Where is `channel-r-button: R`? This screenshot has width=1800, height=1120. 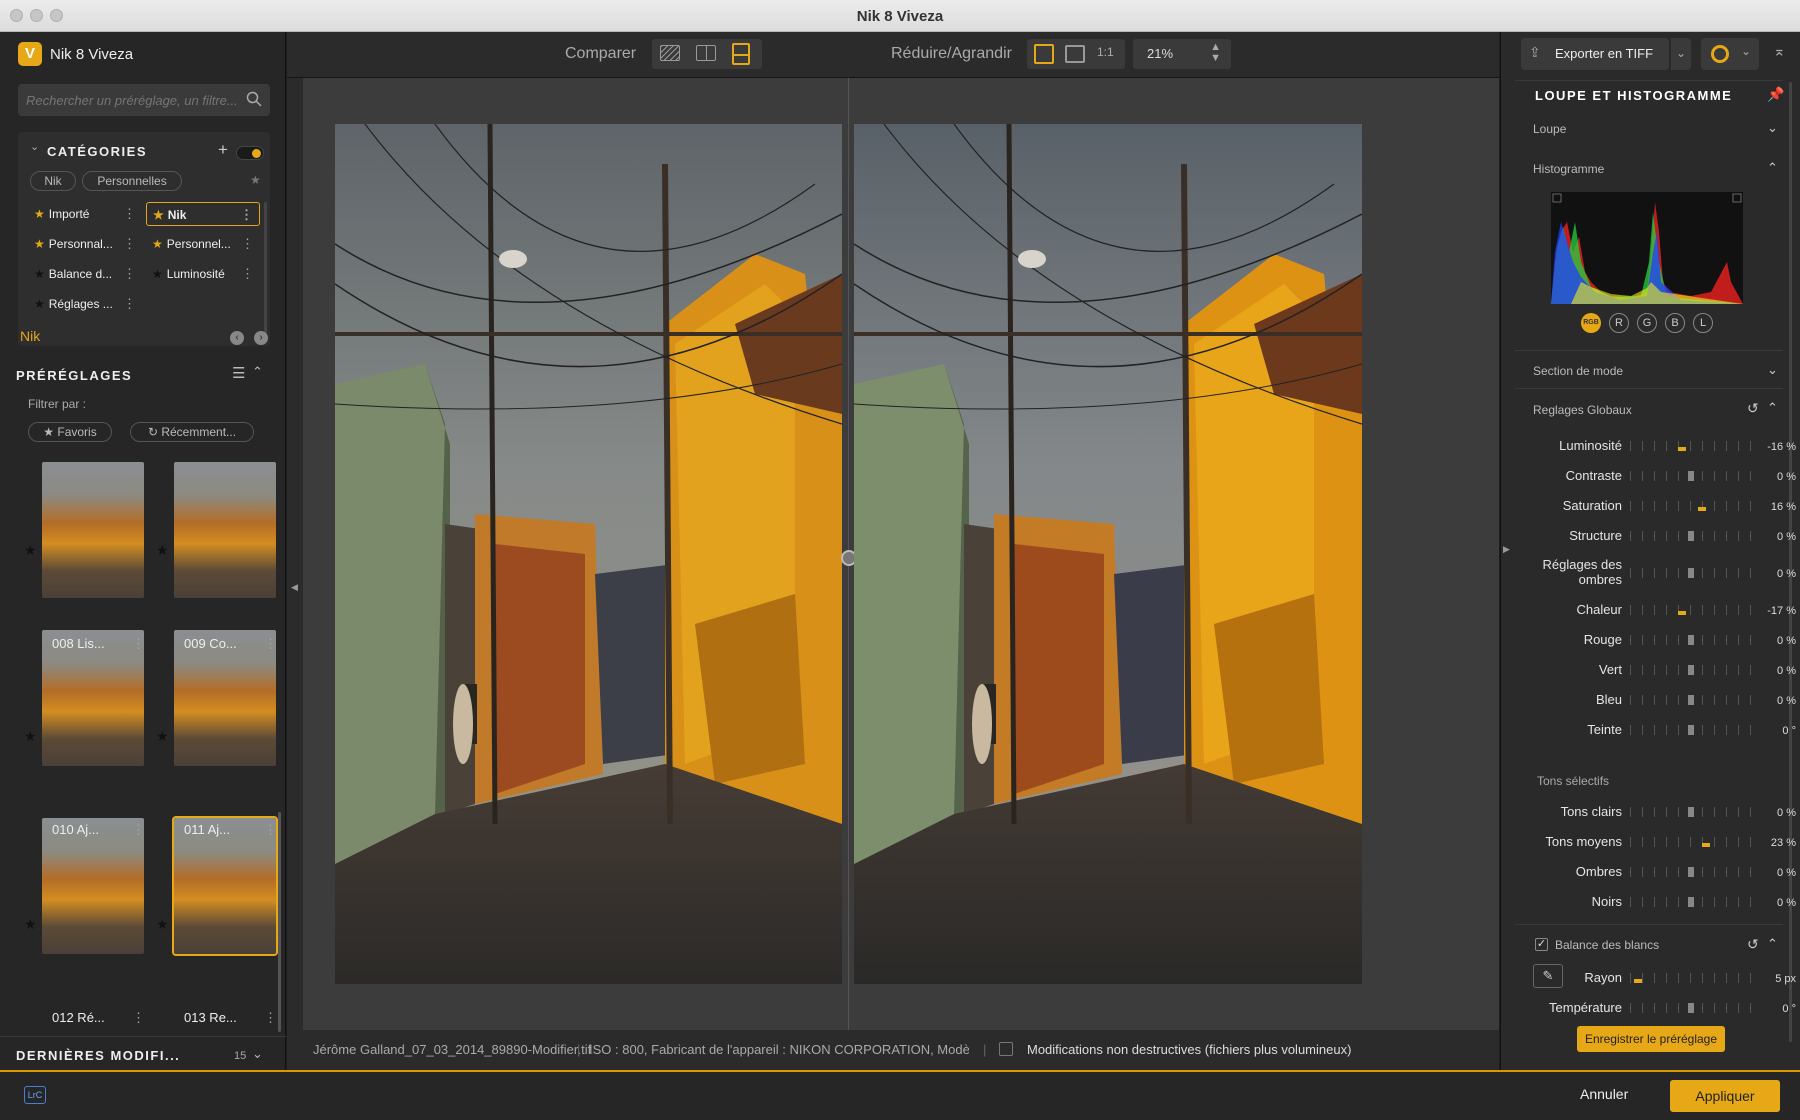 channel-r-button: R is located at coordinates (1619, 323).